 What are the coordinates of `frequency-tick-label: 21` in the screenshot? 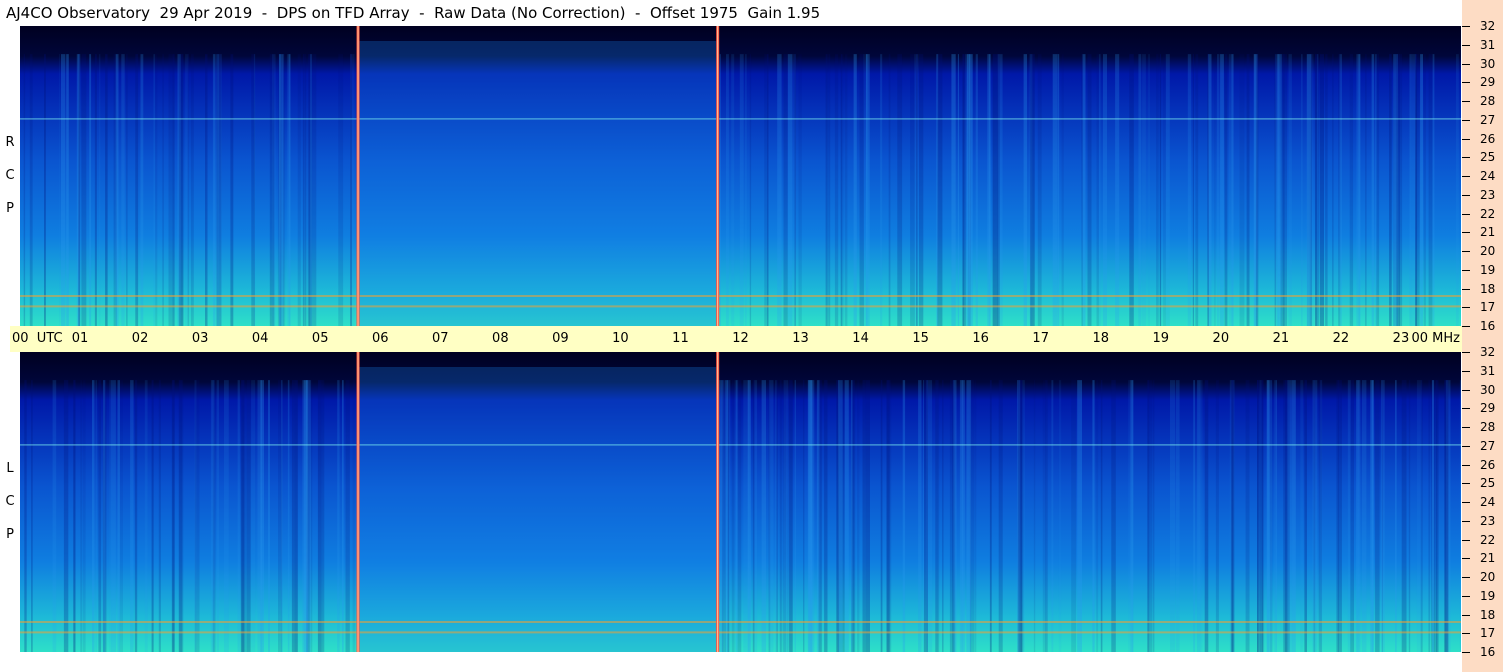 It's located at (1488, 558).